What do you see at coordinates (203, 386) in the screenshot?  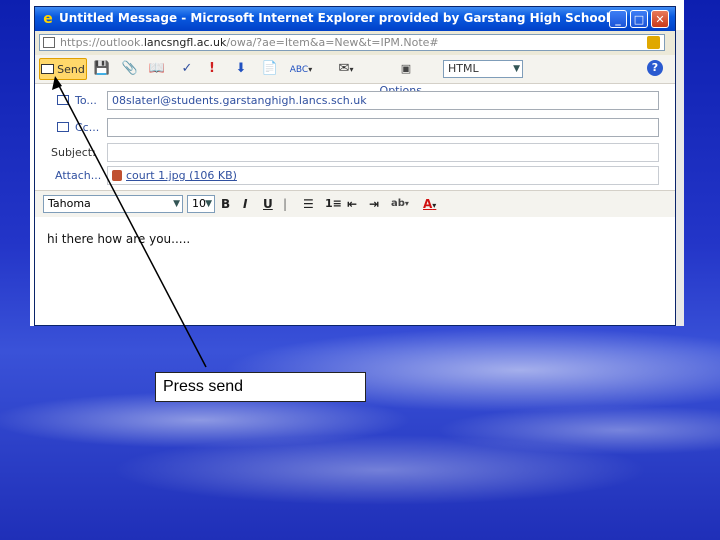 I see `callout-text: Press send` at bounding box center [203, 386].